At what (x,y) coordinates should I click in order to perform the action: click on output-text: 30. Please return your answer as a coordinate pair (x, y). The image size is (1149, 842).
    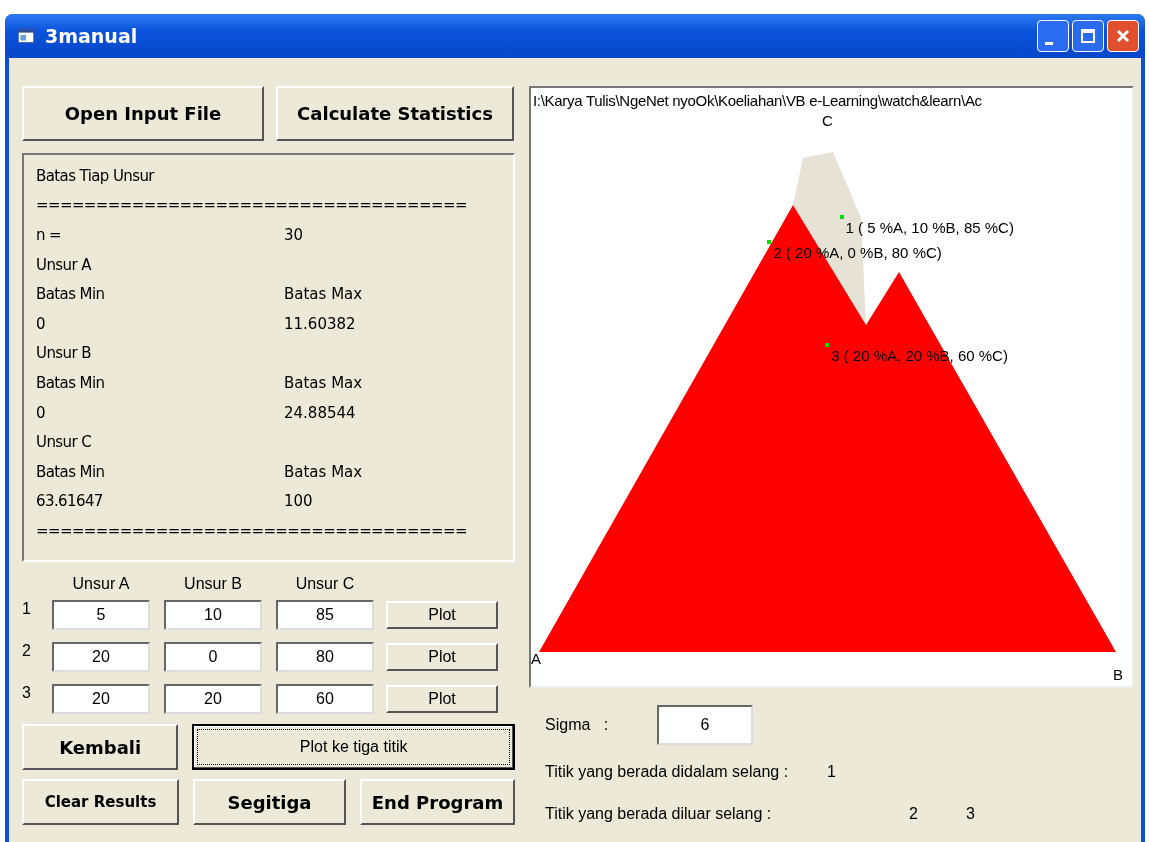
    Looking at the image, I should click on (294, 235).